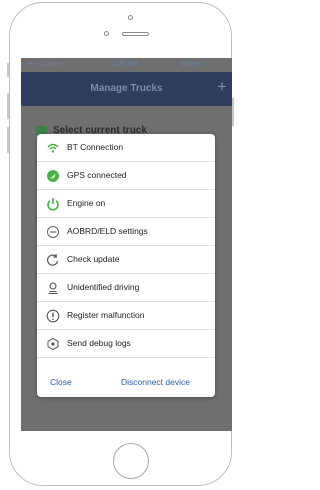  What do you see at coordinates (131, 461) in the screenshot?
I see `home-button` at bounding box center [131, 461].